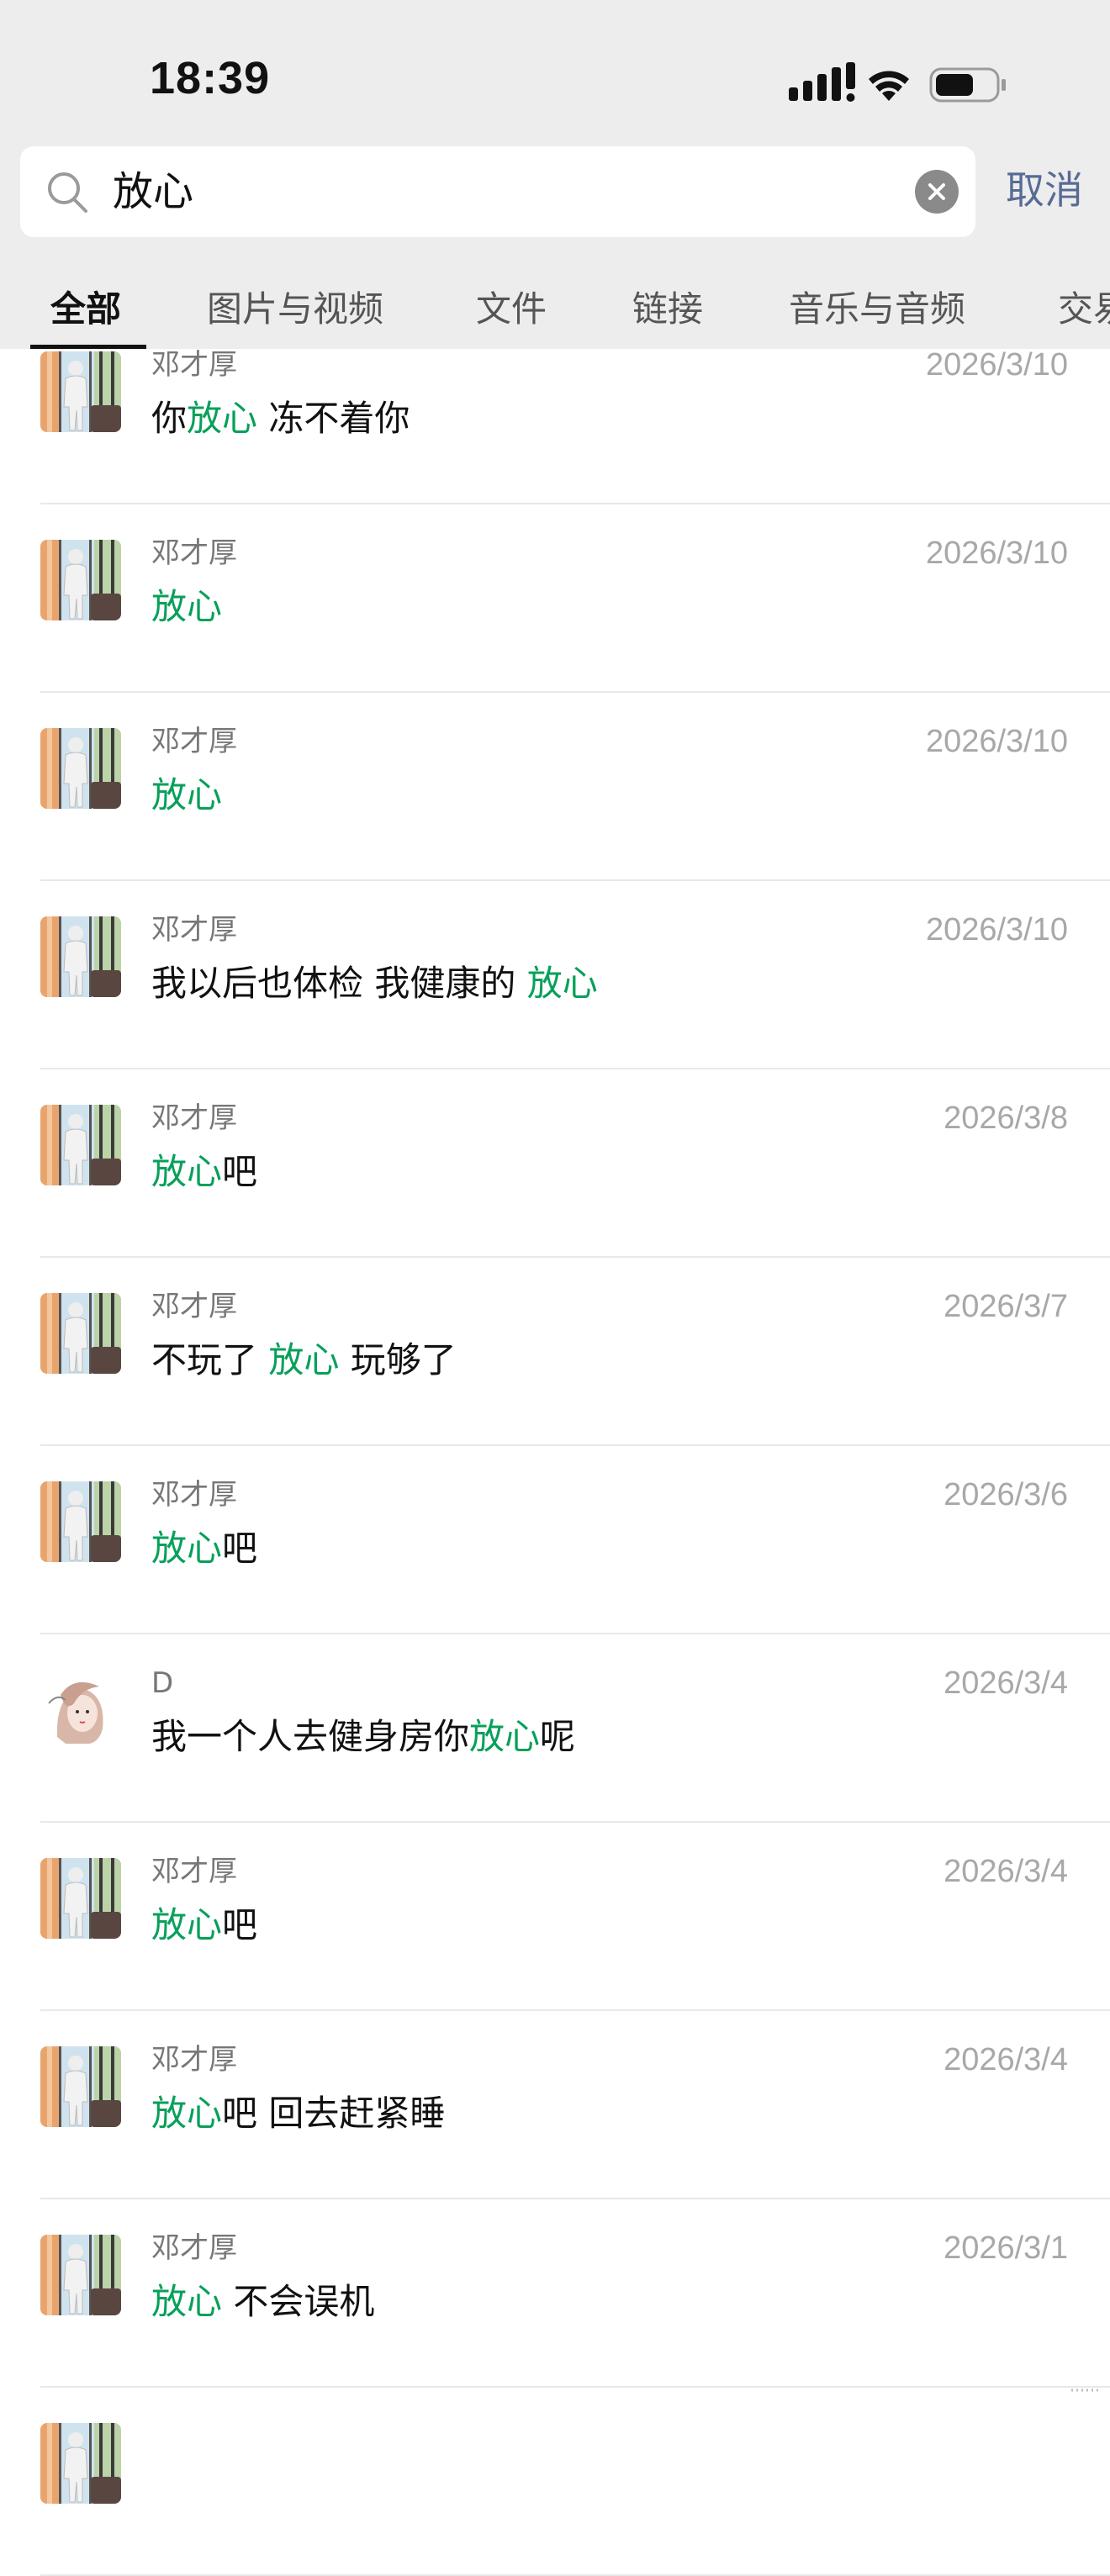 The image size is (1110, 2576). What do you see at coordinates (498, 191) in the screenshot?
I see `search-input: 放心` at bounding box center [498, 191].